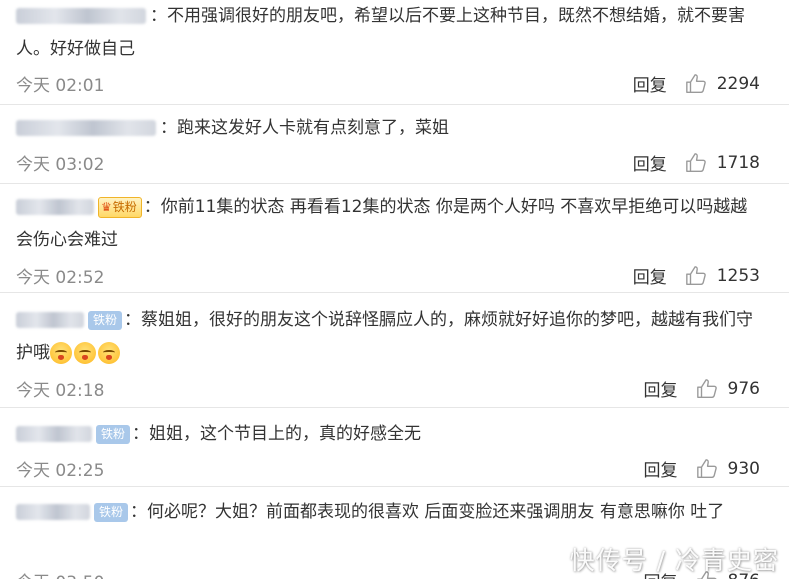 This screenshot has width=789, height=579. Describe the element at coordinates (388, 84) in the screenshot. I see `comment-meta: 今天 02:01 回复 2294` at that location.